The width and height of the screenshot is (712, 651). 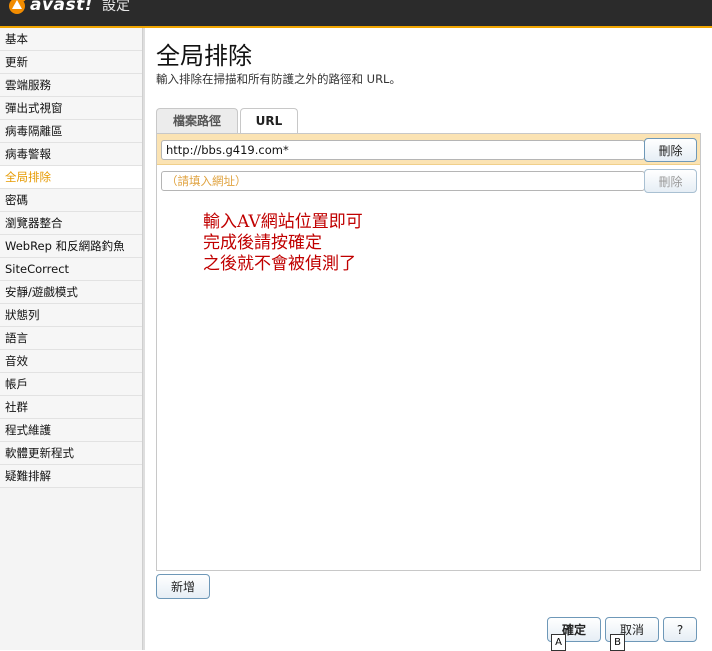 I want to click on instruction-annotation: 輸入AV網站位置即可 完成後請按確定 之後就不會被偵測了, so click(x=283, y=243).